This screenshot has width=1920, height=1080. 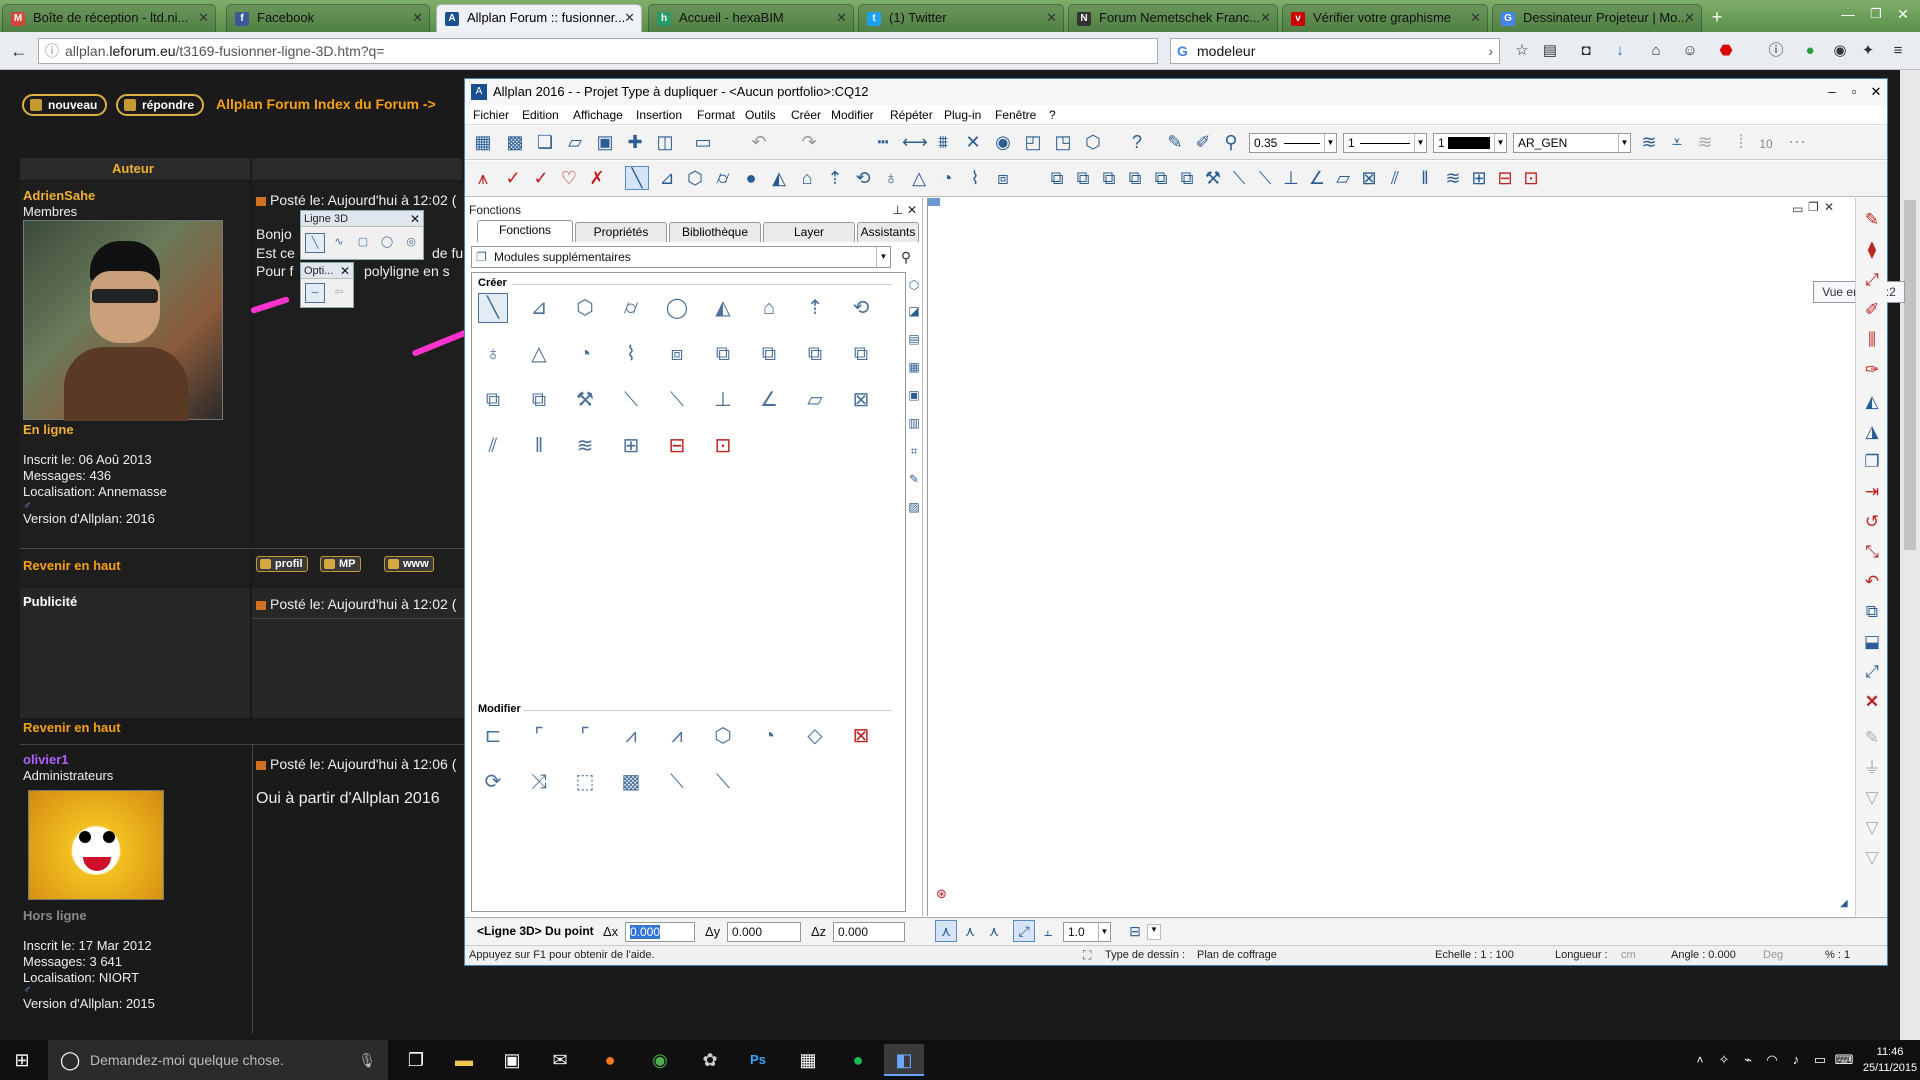 What do you see at coordinates (815, 400) in the screenshot?
I see `plane-icon: ▱` at bounding box center [815, 400].